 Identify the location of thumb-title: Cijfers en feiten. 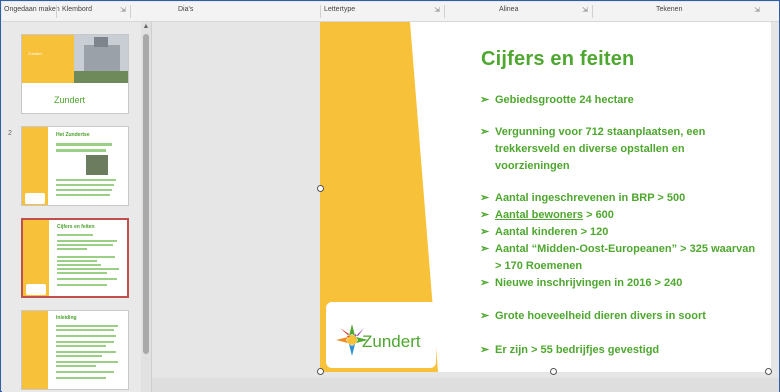
(76, 227).